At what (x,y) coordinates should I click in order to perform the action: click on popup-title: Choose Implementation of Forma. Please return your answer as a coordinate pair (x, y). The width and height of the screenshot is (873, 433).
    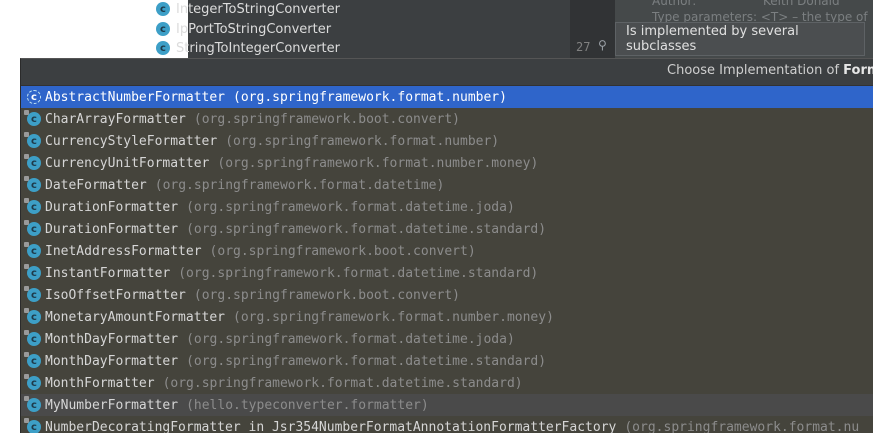
    Looking at the image, I should click on (770, 70).